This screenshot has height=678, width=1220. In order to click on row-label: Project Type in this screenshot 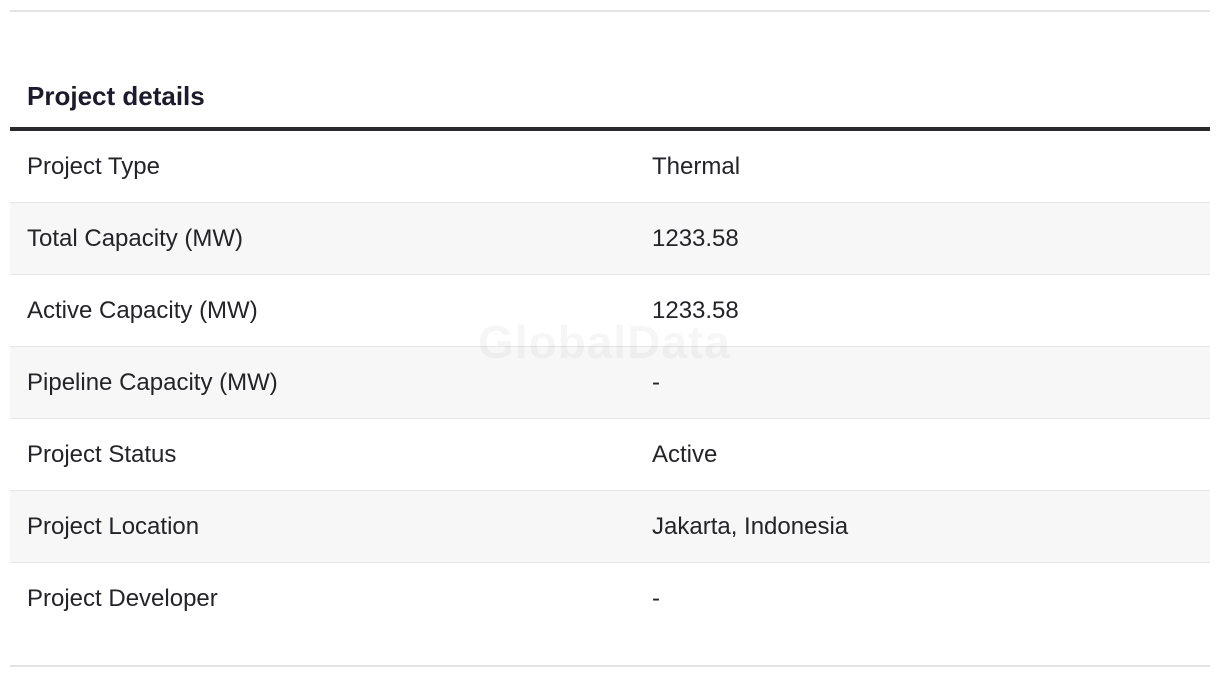, I will do `click(93, 166)`.